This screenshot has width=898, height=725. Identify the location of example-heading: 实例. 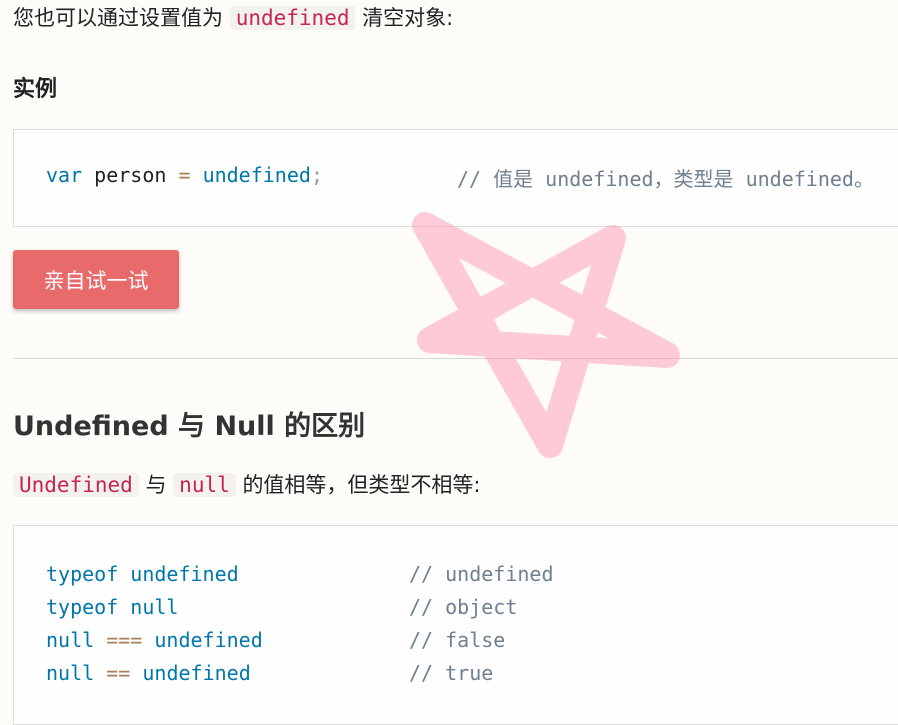
(35, 89).